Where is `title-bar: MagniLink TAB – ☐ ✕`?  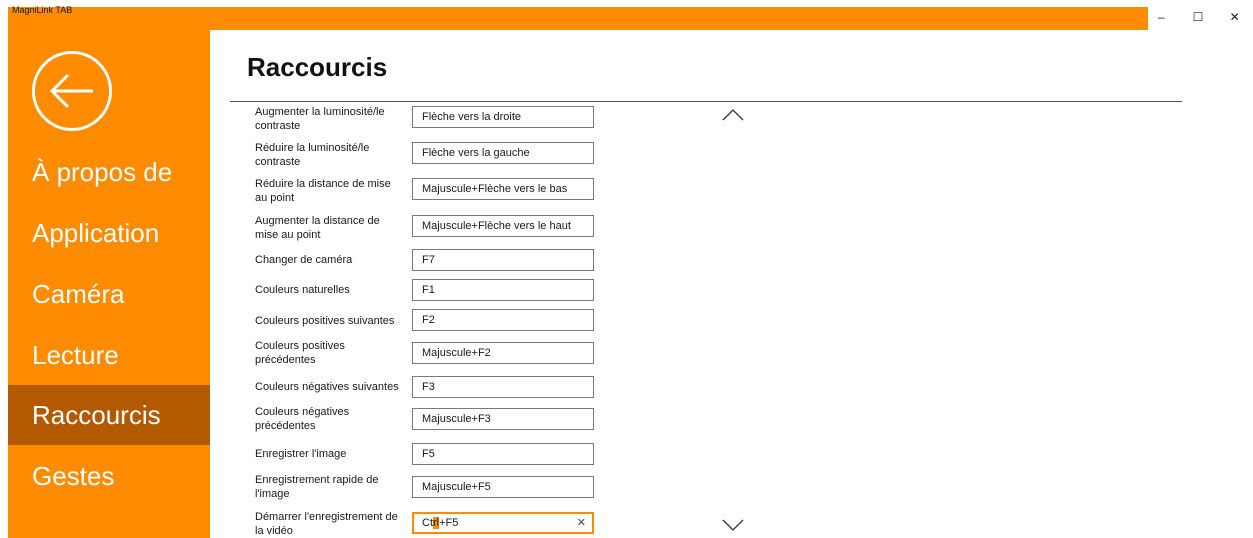 title-bar: MagniLink TAB – ☐ ✕ is located at coordinates (630, 15).